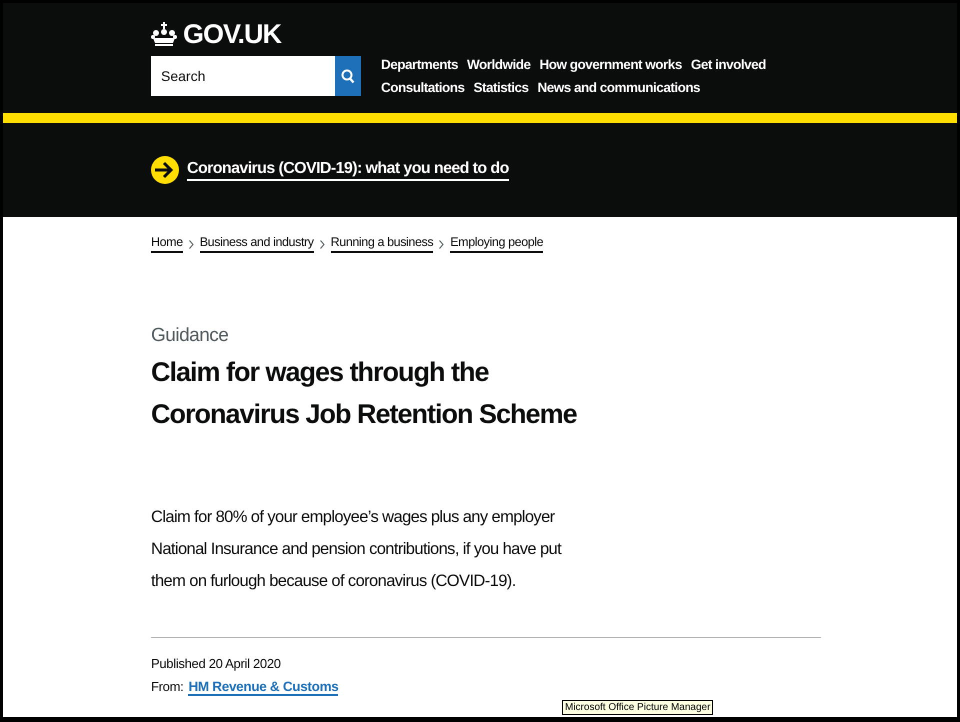 This screenshot has width=960, height=722. Describe the element at coordinates (619, 87) in the screenshot. I see `nav-link: News and communications` at that location.